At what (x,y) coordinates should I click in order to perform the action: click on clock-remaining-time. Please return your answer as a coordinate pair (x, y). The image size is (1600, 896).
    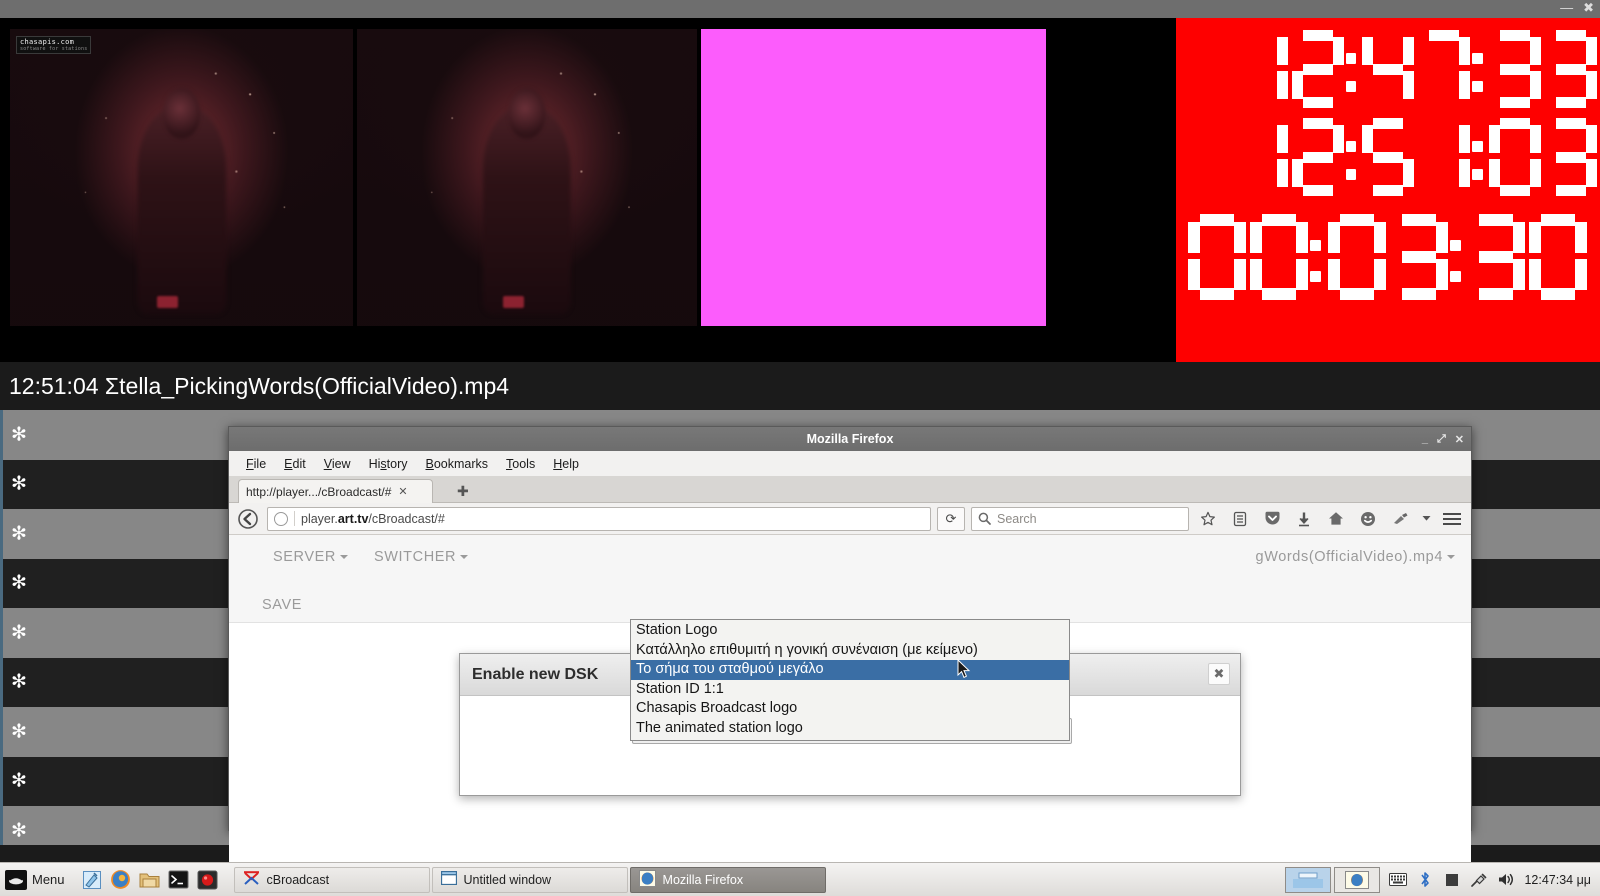
    Looking at the image, I should click on (1387, 257).